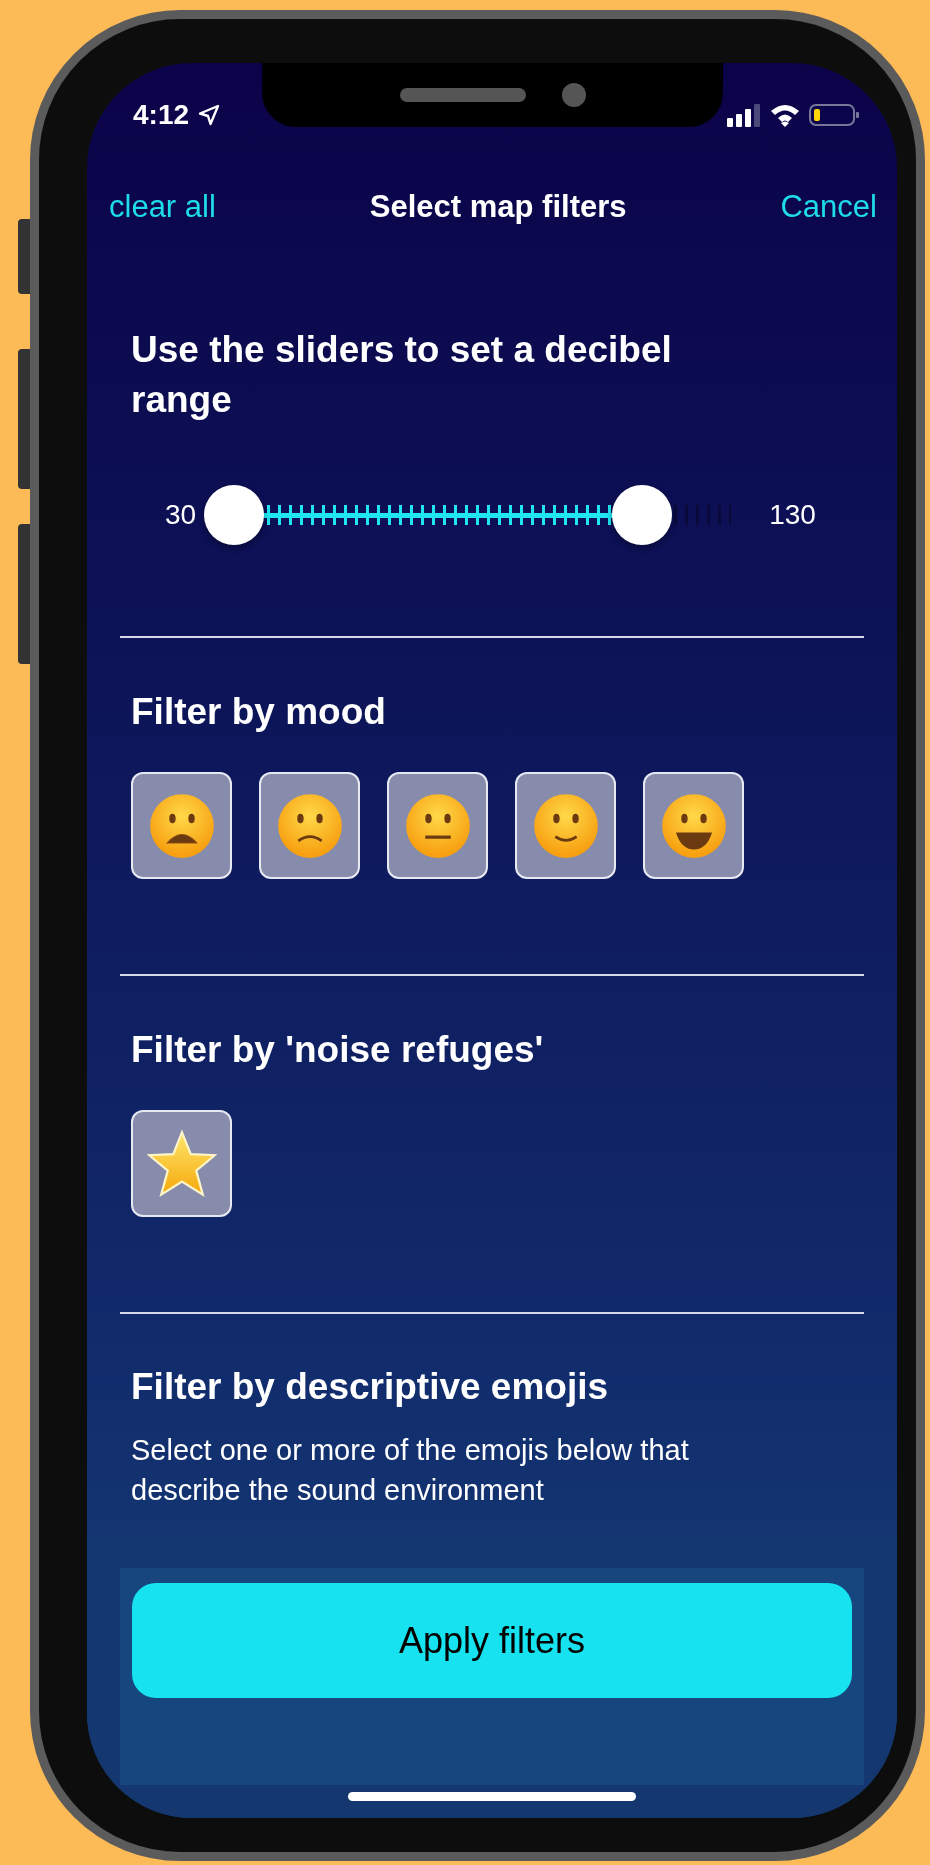 Image resolution: width=930 pixels, height=1865 pixels. Describe the element at coordinates (338, 1050) in the screenshot. I see `section-heading: Filter by 'noise refuges'` at that location.